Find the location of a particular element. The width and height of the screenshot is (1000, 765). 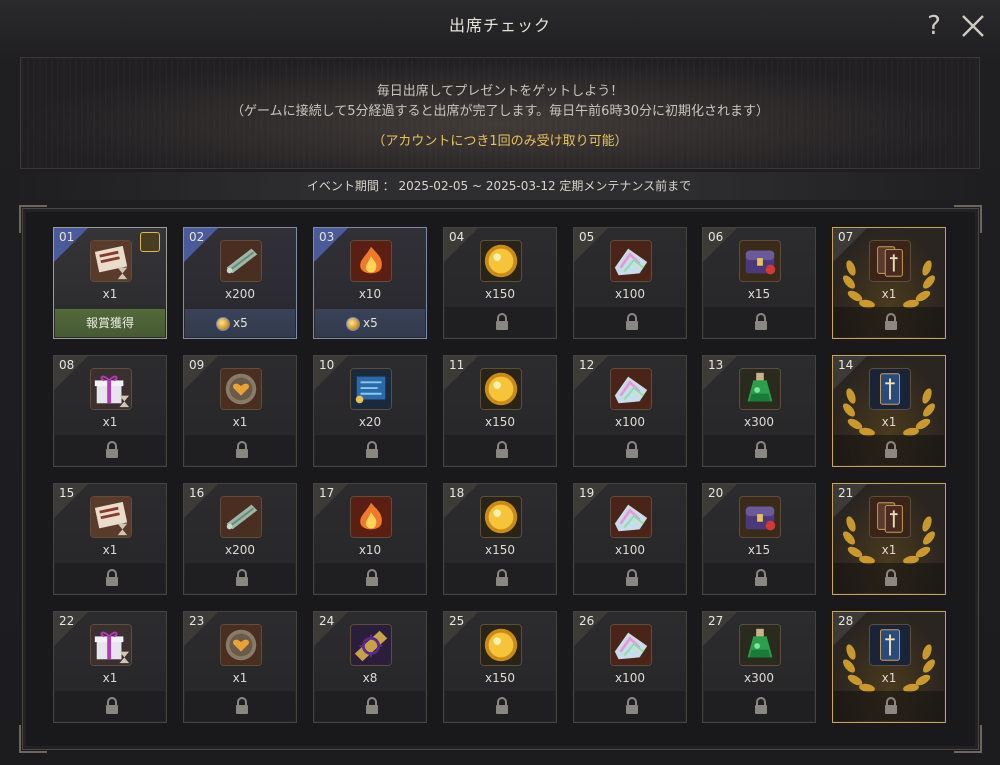

day-number: 16 is located at coordinates (197, 493).